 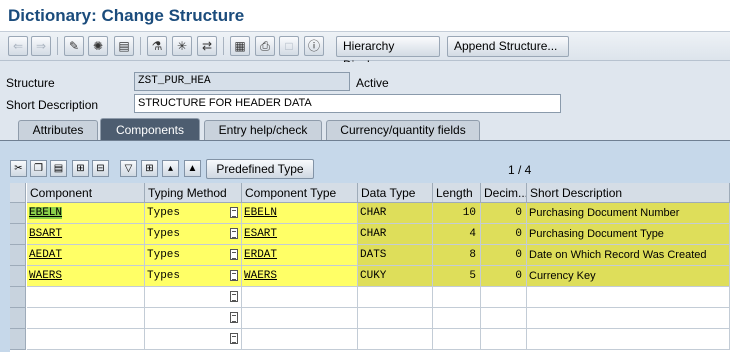 What do you see at coordinates (170, 168) in the screenshot?
I see `move-up-icon: ▴` at bounding box center [170, 168].